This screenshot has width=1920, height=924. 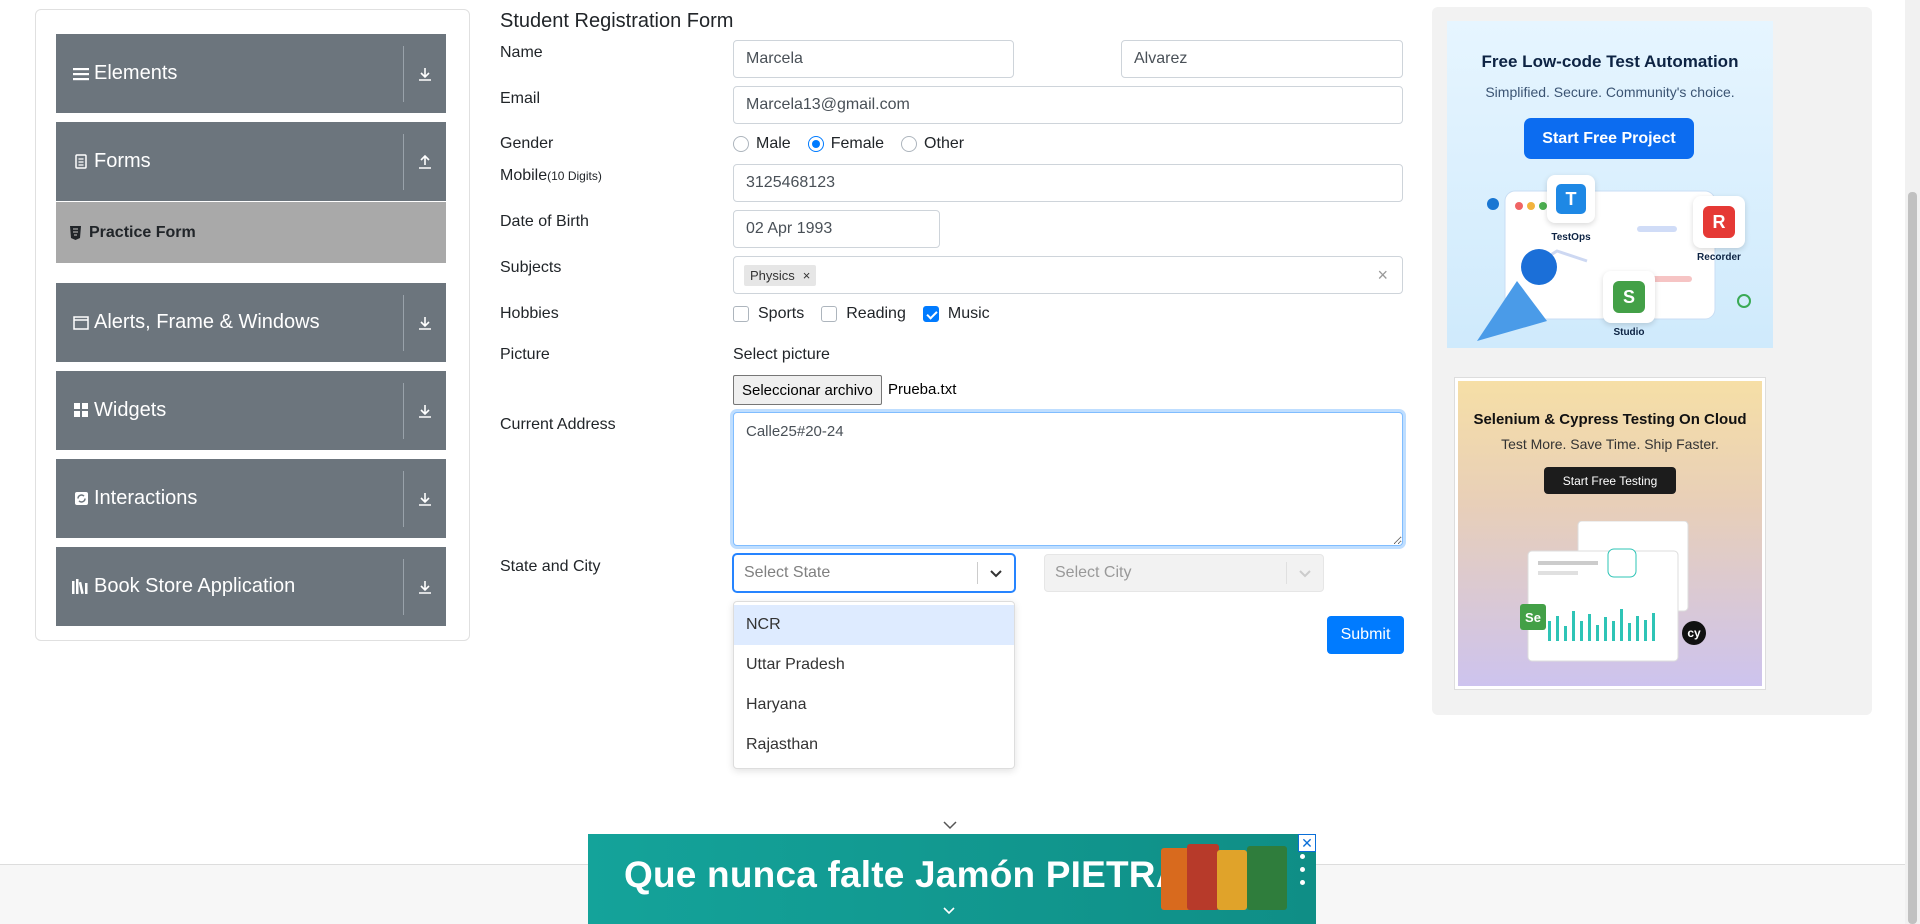 What do you see at coordinates (1719, 222) in the screenshot?
I see `recorder-icon: R` at bounding box center [1719, 222].